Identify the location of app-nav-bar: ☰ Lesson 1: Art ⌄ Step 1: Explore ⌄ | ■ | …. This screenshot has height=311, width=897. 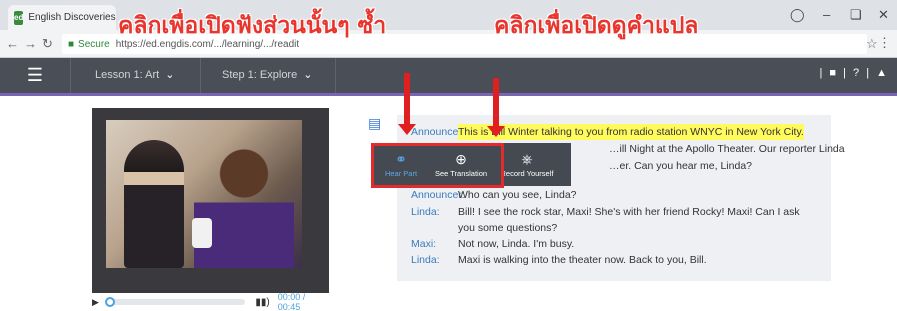
(448, 77).